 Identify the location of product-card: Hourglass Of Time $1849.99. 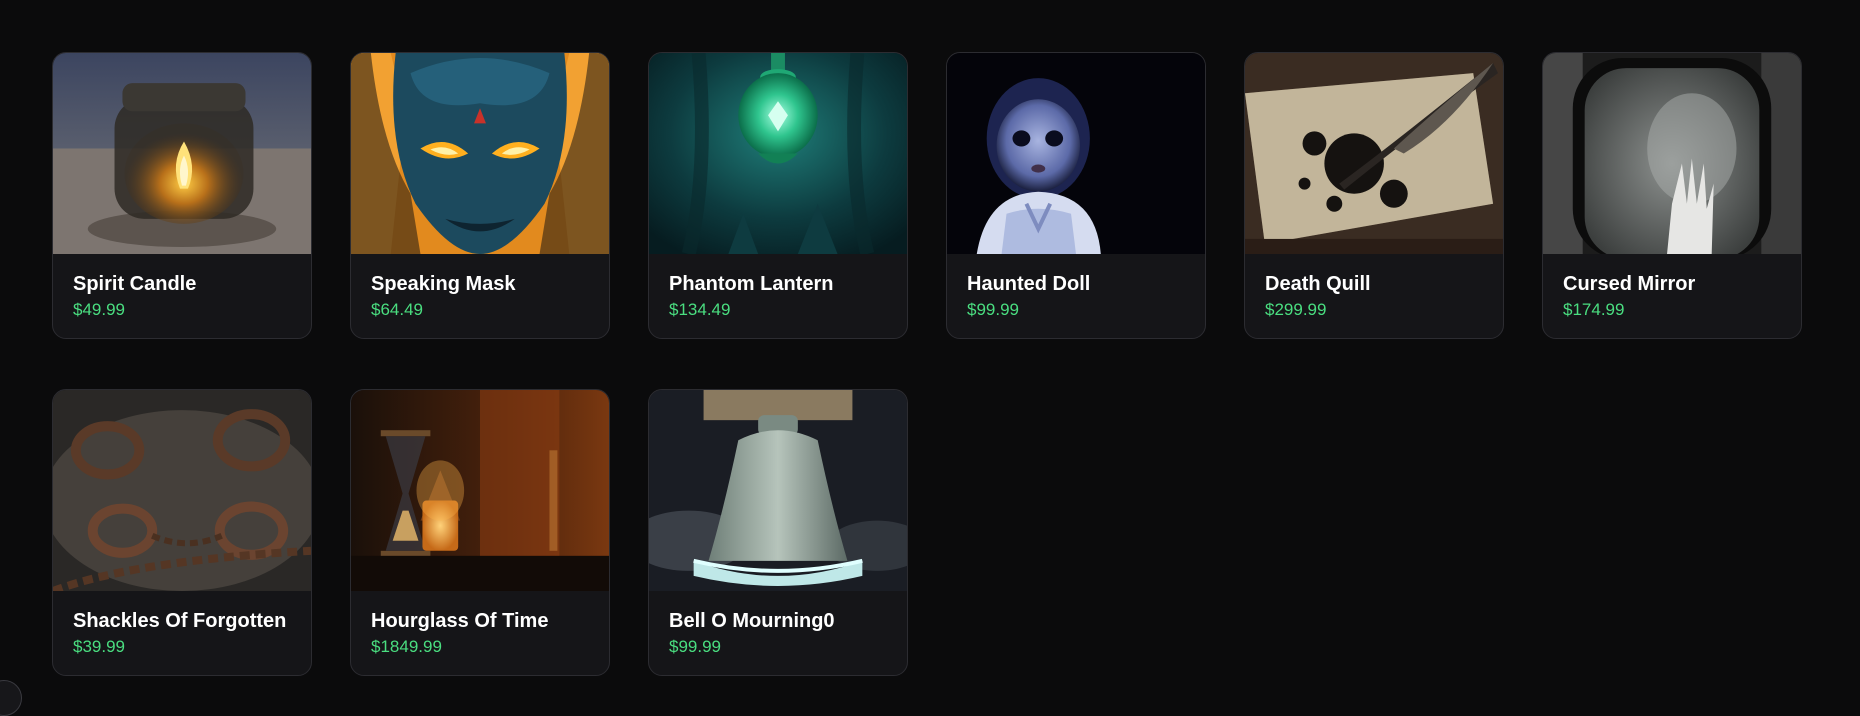
(480, 532).